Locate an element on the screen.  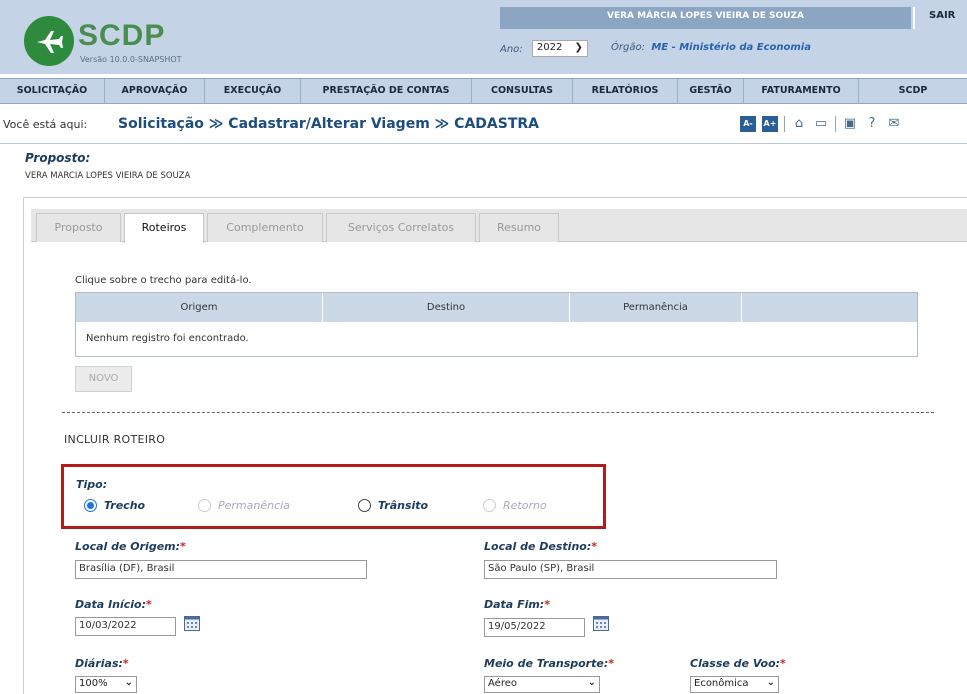
help-icon: ? is located at coordinates (872, 124).